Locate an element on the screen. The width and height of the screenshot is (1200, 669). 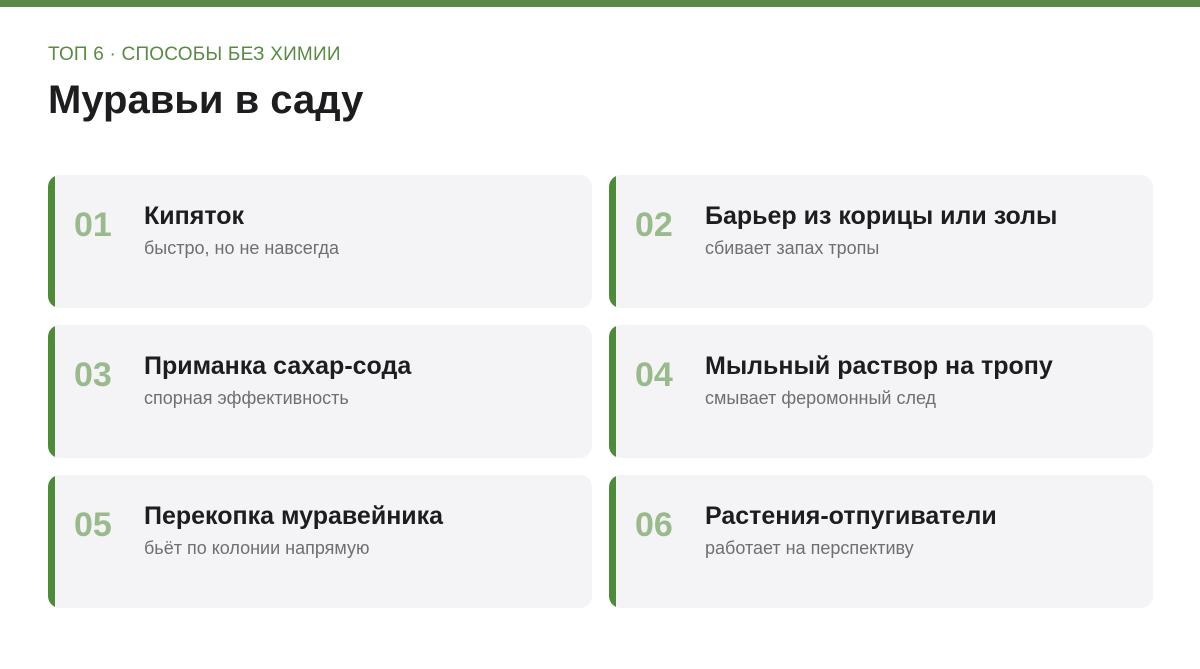
method-number: 02 is located at coordinates (654, 225).